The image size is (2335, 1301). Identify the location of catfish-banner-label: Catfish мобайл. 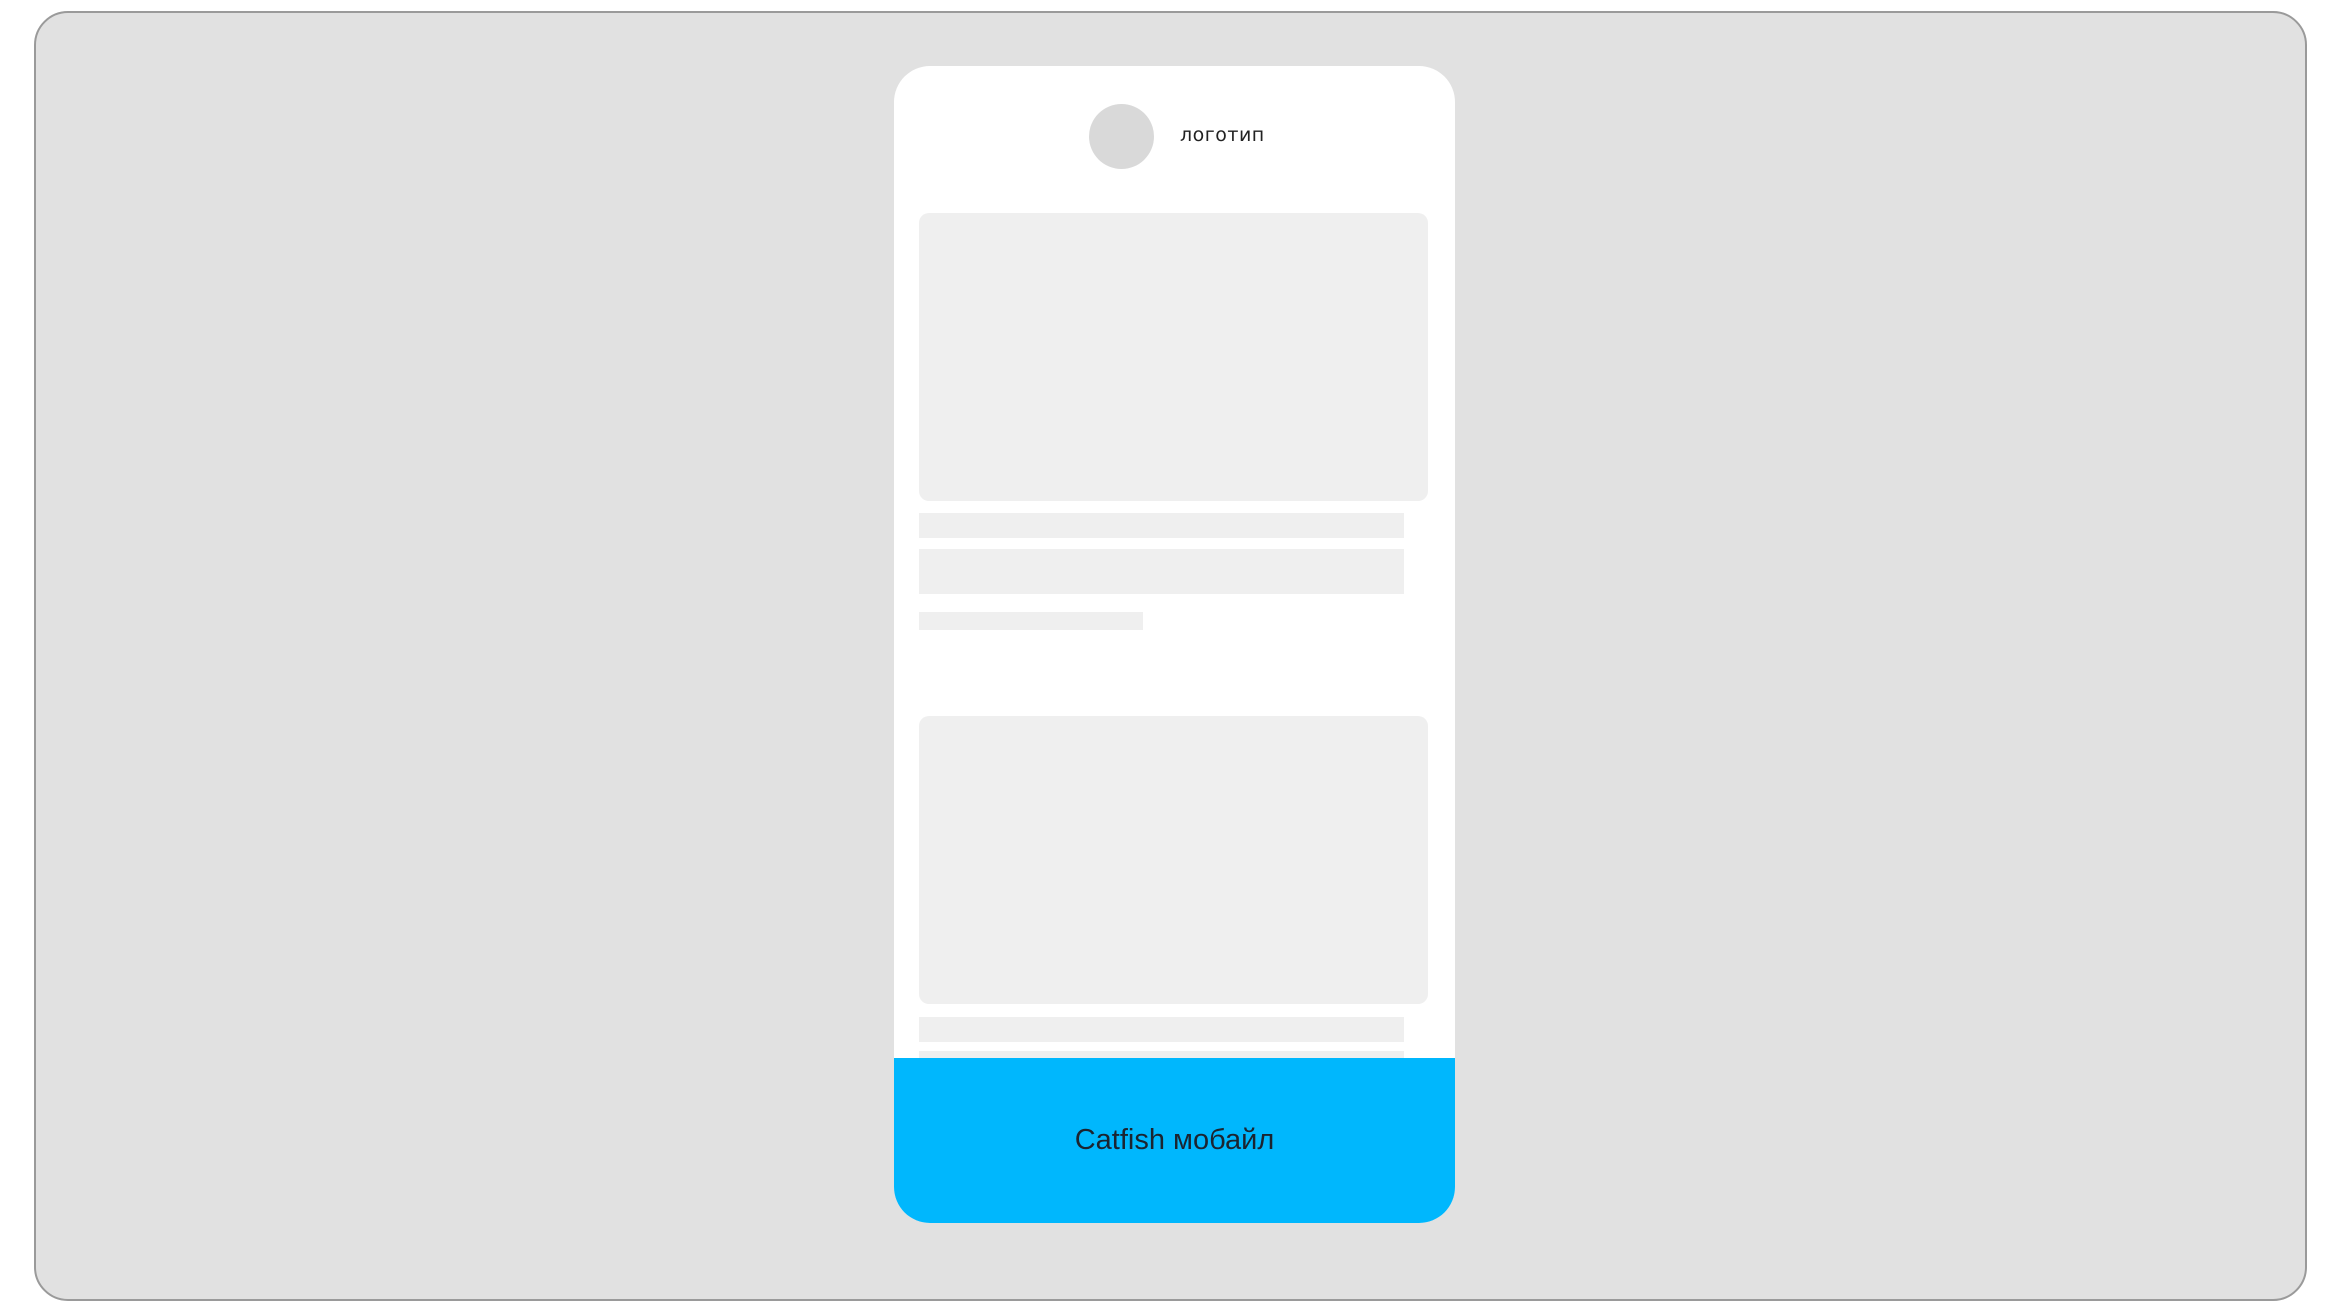
(1174, 1140).